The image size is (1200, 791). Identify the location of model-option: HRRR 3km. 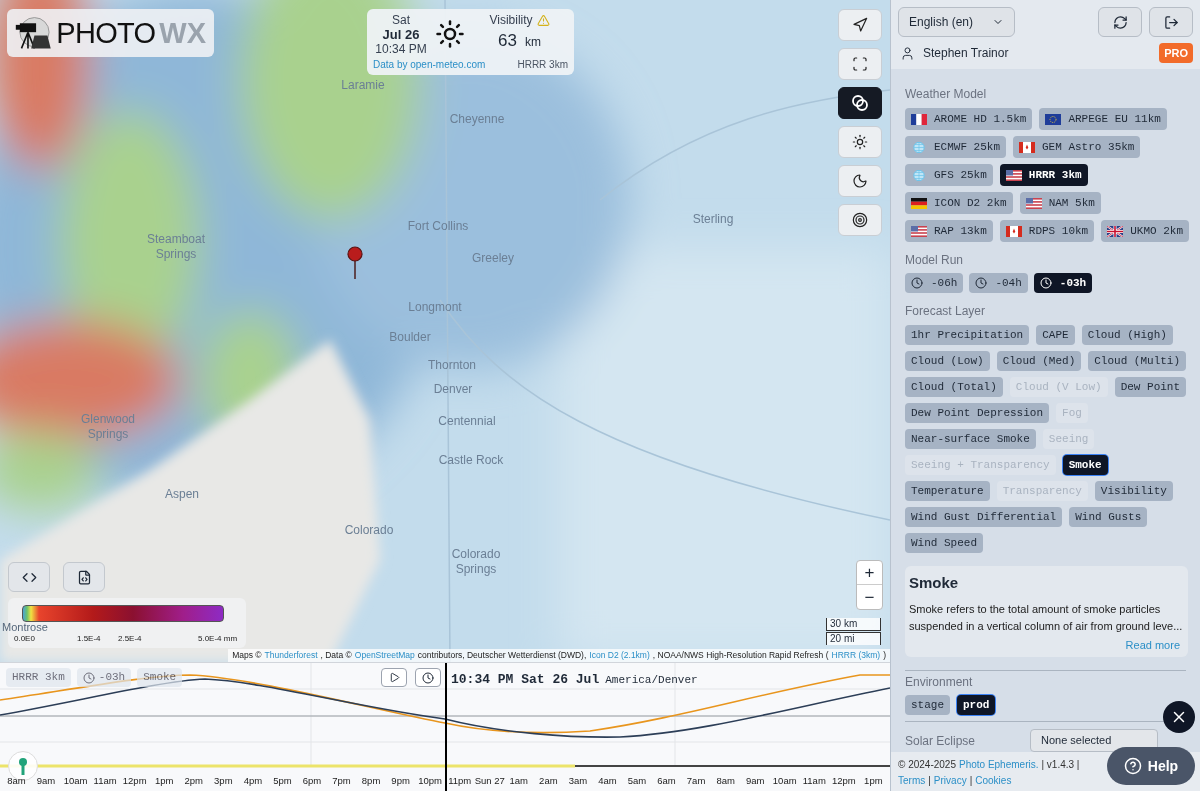
(1043, 175).